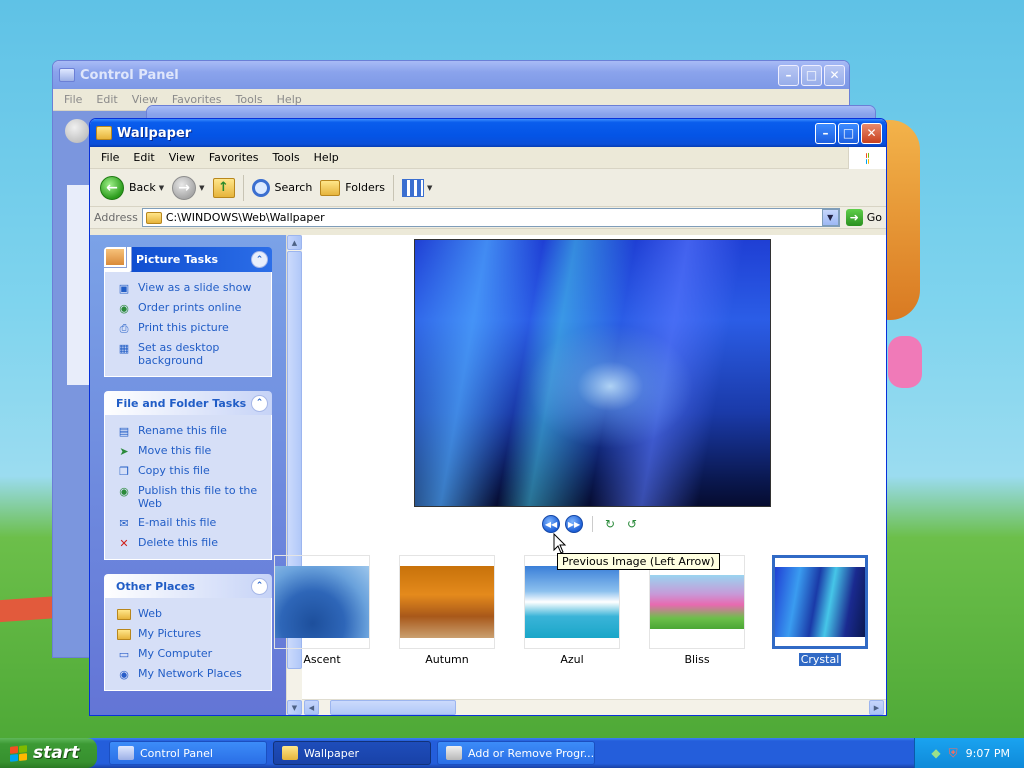 The width and height of the screenshot is (1024, 768). Describe the element at coordinates (234, 157) in the screenshot. I see `menu-favorites: Favorites` at that location.